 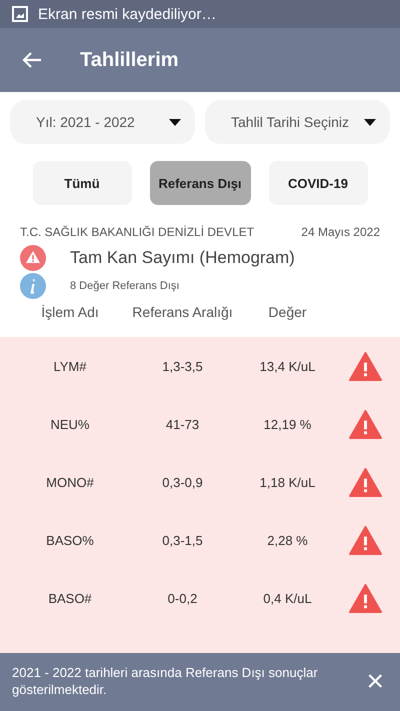 What do you see at coordinates (165, 682) in the screenshot?
I see `snackbar-message: 2021 - 2022 tarihleri arasında Referans Dışı sonuçlar gösterilmektedir.` at bounding box center [165, 682].